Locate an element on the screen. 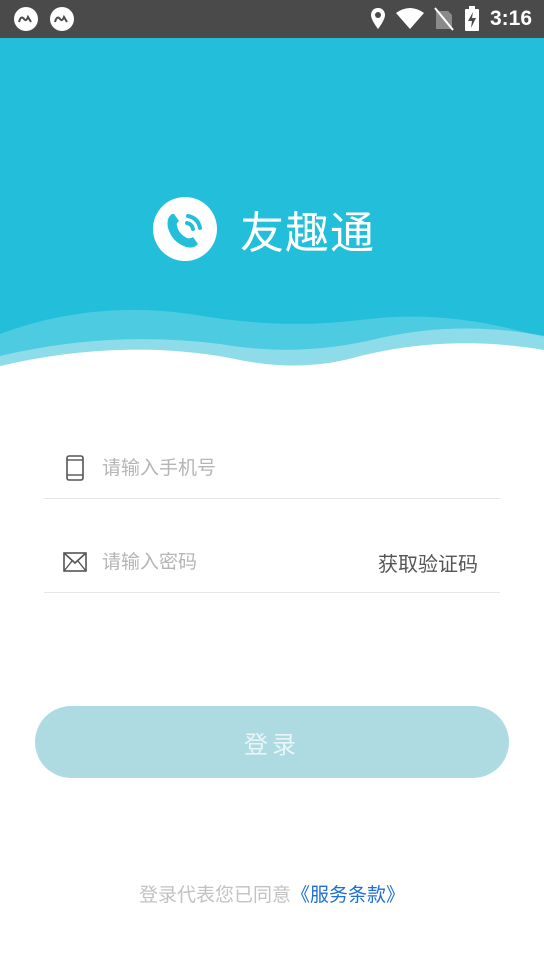 This screenshot has width=544, height=968. code-input is located at coordinates (222, 562).